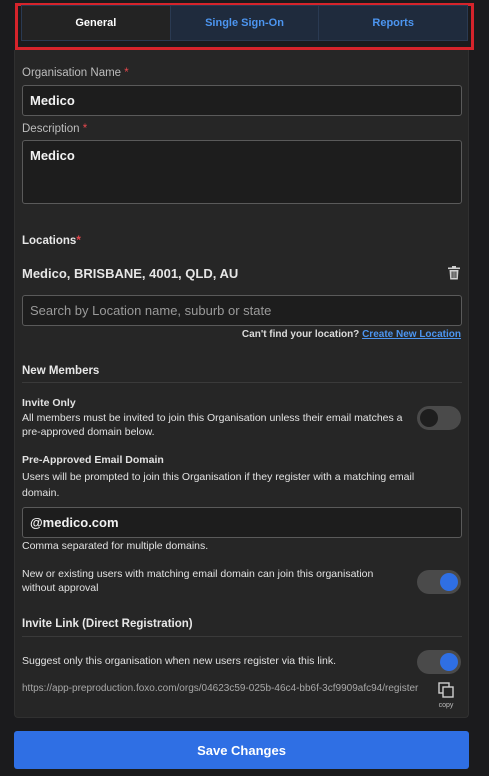 The width and height of the screenshot is (489, 776). I want to click on org-name-label: Organisation Name *, so click(75, 73).